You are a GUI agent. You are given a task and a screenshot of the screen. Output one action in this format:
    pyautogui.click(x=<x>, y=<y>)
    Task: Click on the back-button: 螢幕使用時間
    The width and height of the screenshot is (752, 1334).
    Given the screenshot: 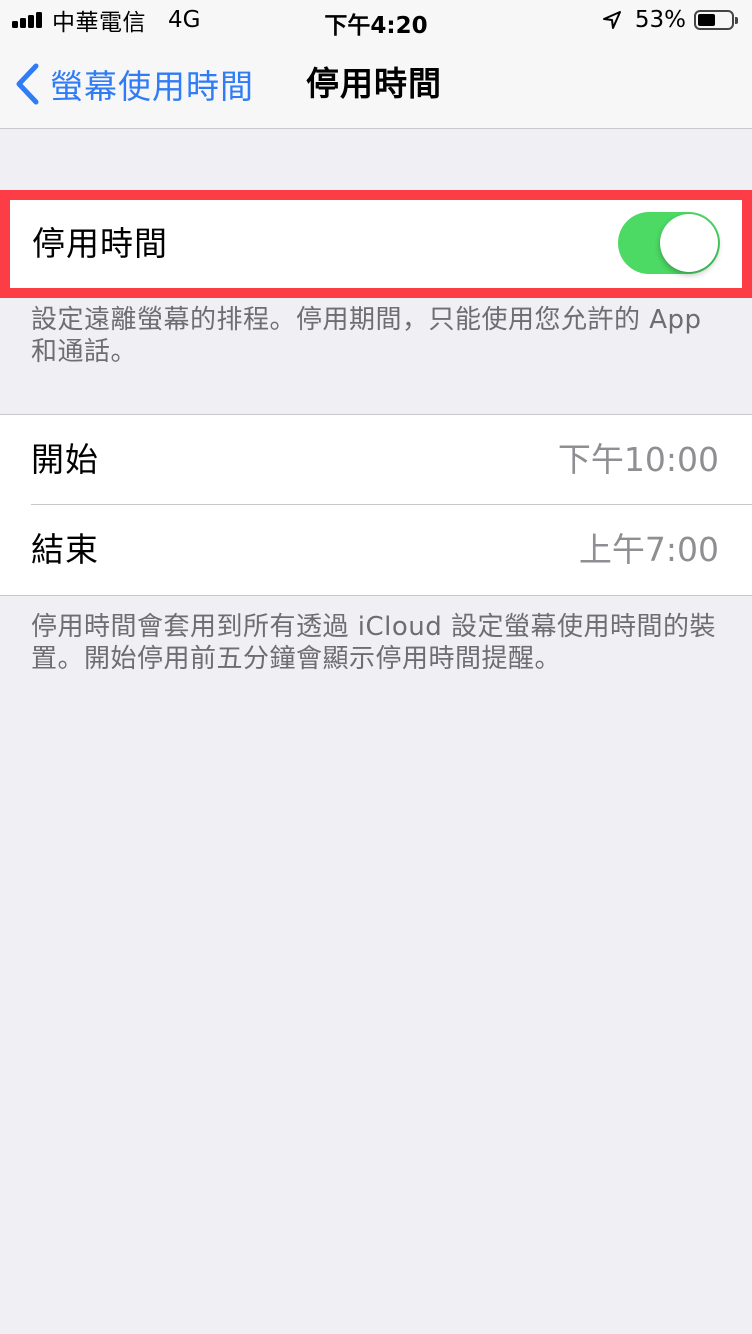 What is the action you would take?
    pyautogui.click(x=134, y=84)
    